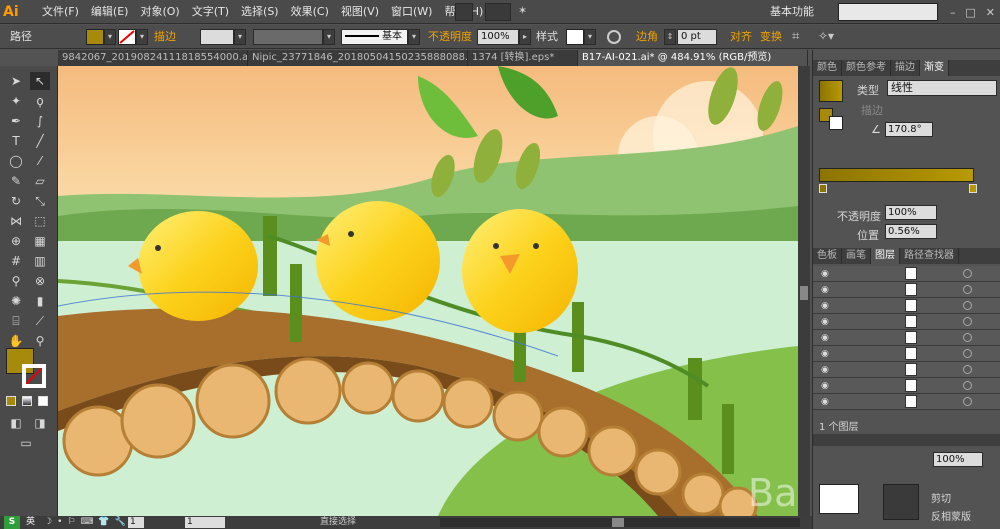 Image resolution: width=1000 pixels, height=529 pixels. What do you see at coordinates (16, 201) in the screenshot?
I see `rotate-icon: ↻` at bounding box center [16, 201].